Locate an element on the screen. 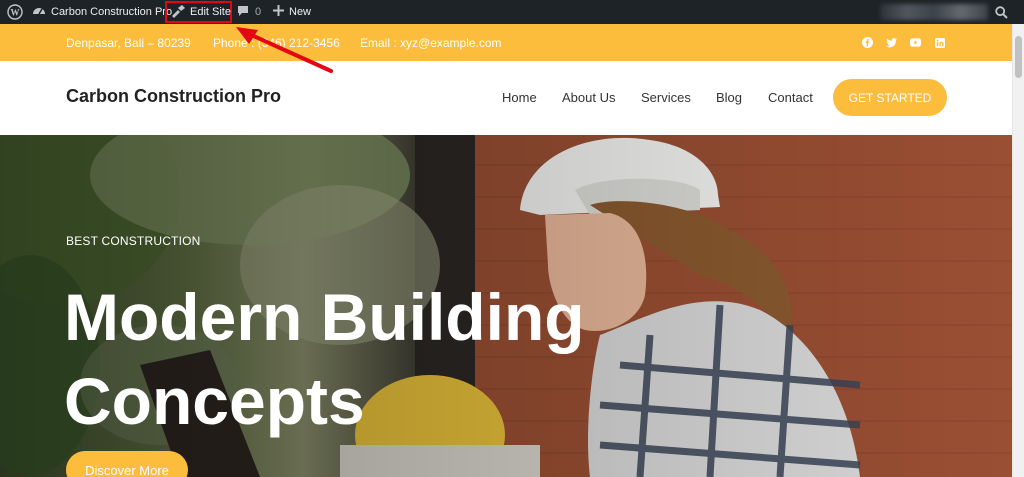  admin-new-link: New is located at coordinates (292, 12).